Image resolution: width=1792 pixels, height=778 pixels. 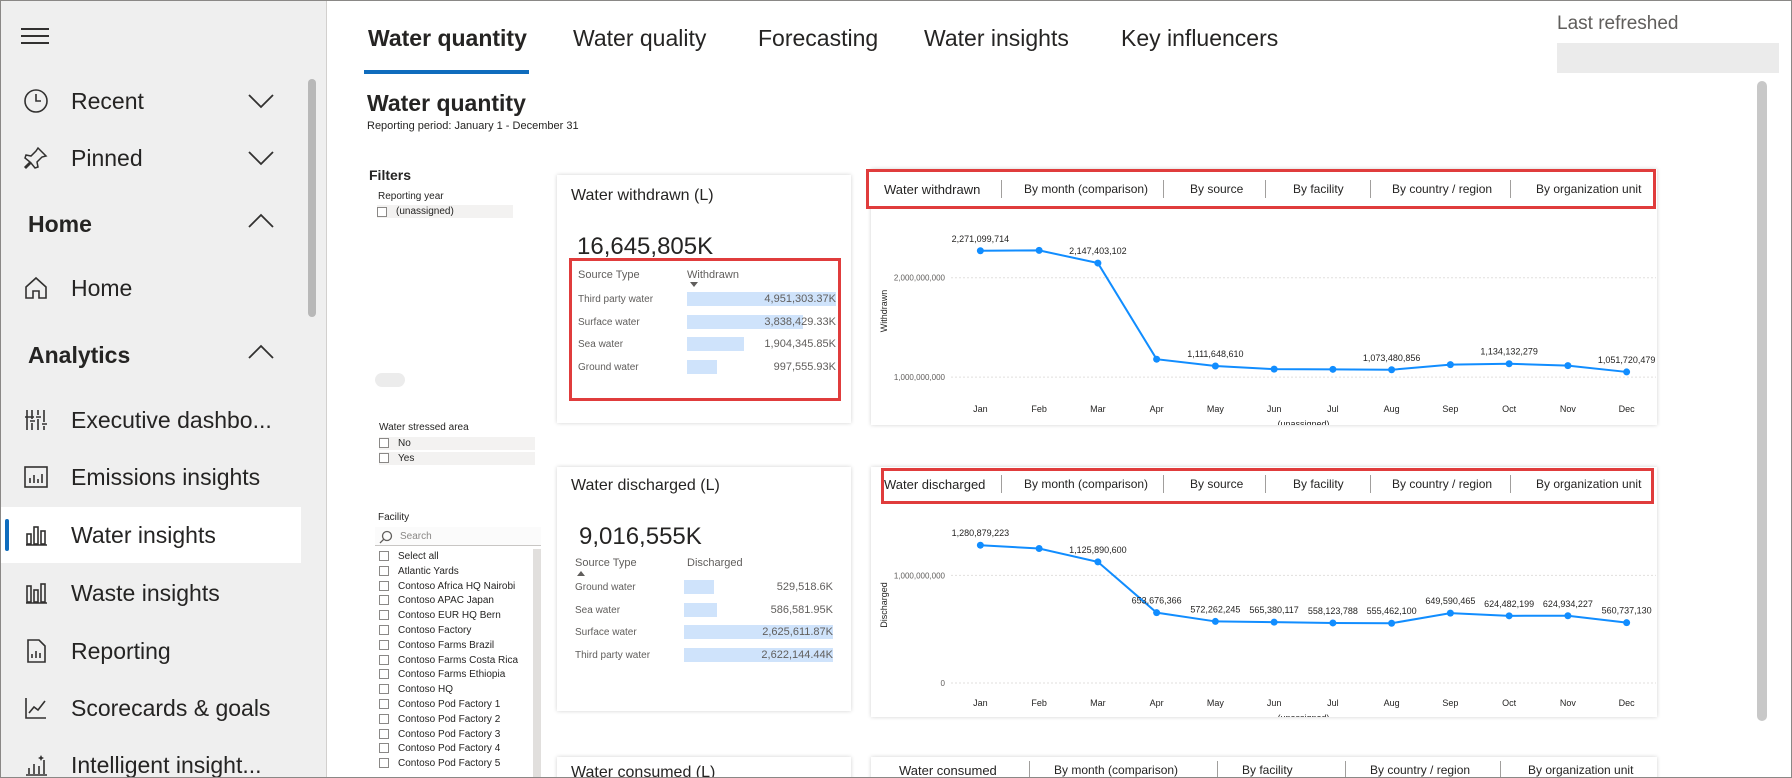 I want to click on table-row: Sea water 1,904,345.85K, so click(x=705, y=345).